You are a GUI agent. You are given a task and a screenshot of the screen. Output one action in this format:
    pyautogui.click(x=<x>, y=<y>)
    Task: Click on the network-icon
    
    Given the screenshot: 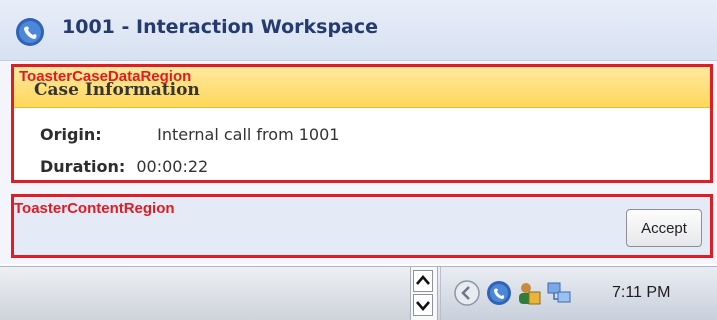 What is the action you would take?
    pyautogui.click(x=559, y=293)
    